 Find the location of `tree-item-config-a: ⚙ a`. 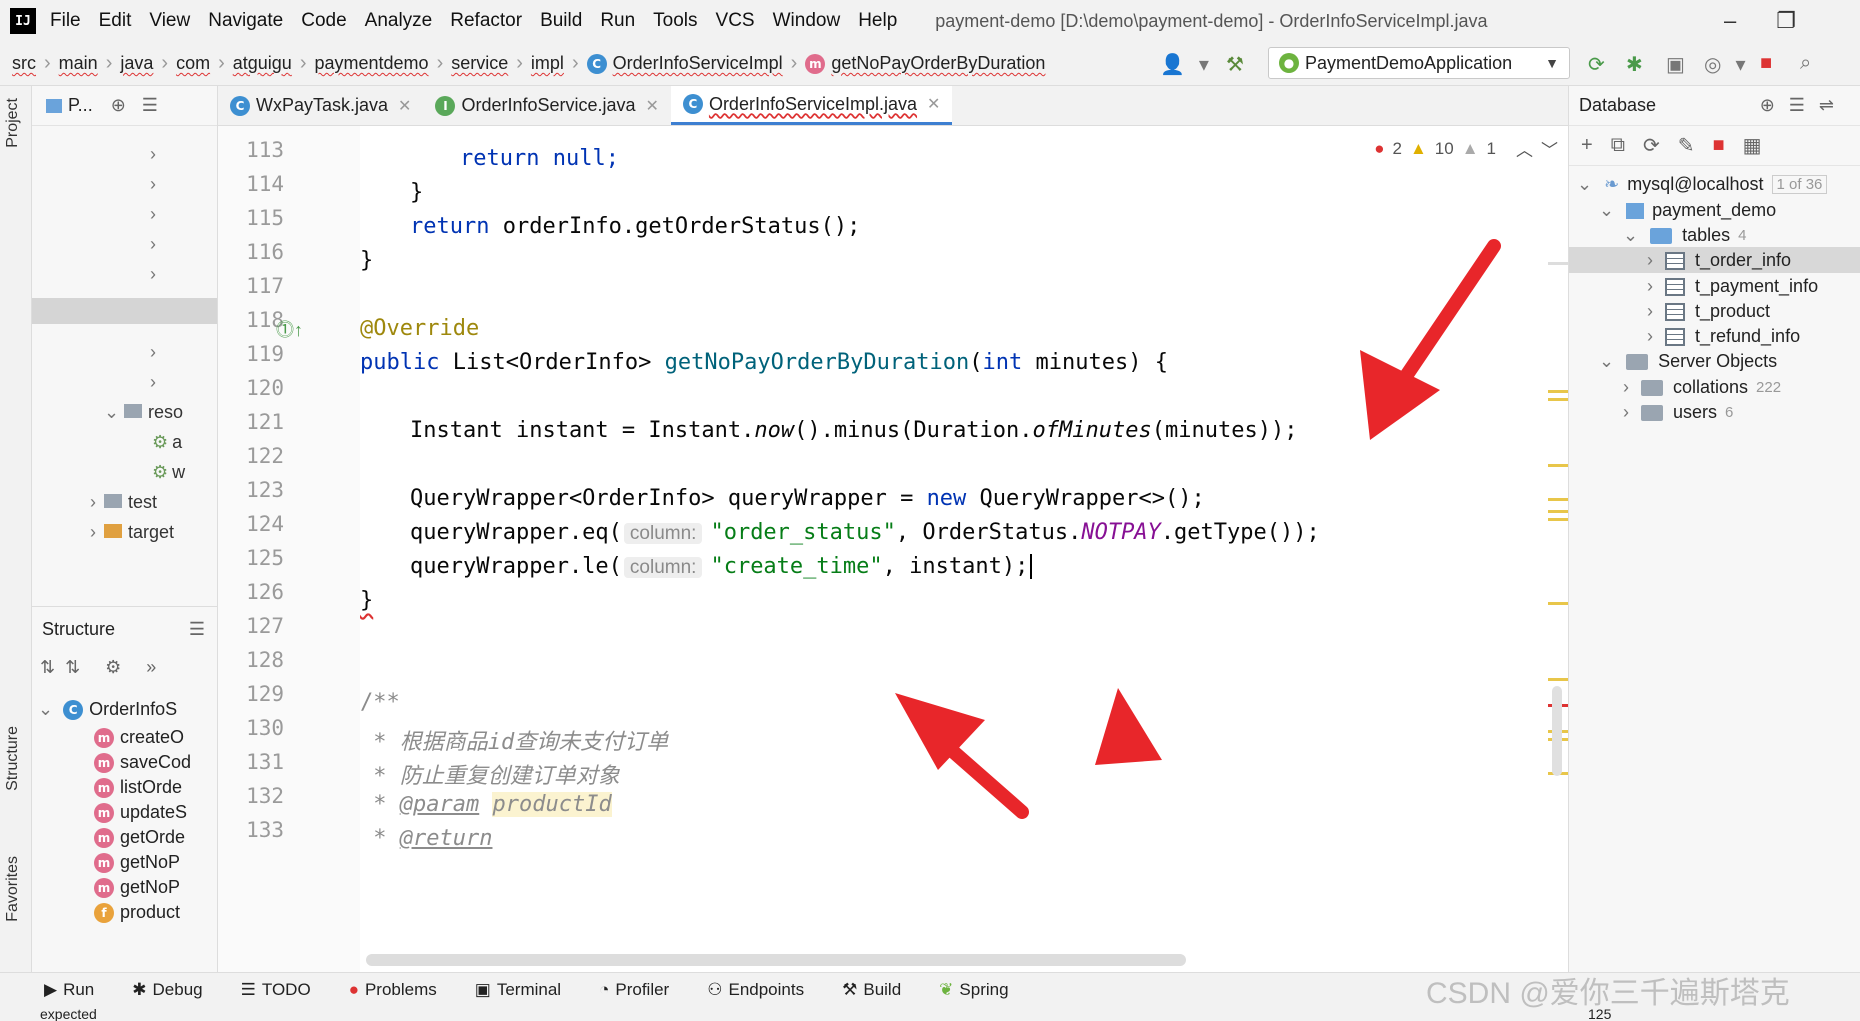

tree-item-config-a: ⚙ a is located at coordinates (167, 442).